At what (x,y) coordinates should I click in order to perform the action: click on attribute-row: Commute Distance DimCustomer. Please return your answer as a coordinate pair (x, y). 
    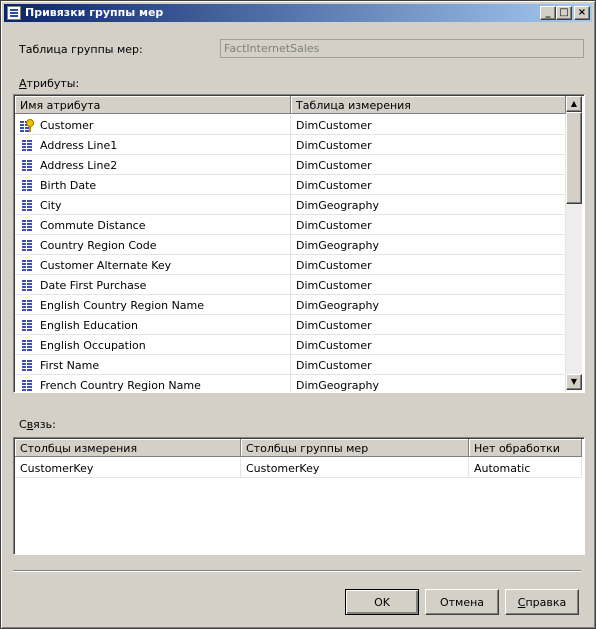
    Looking at the image, I should click on (290, 225).